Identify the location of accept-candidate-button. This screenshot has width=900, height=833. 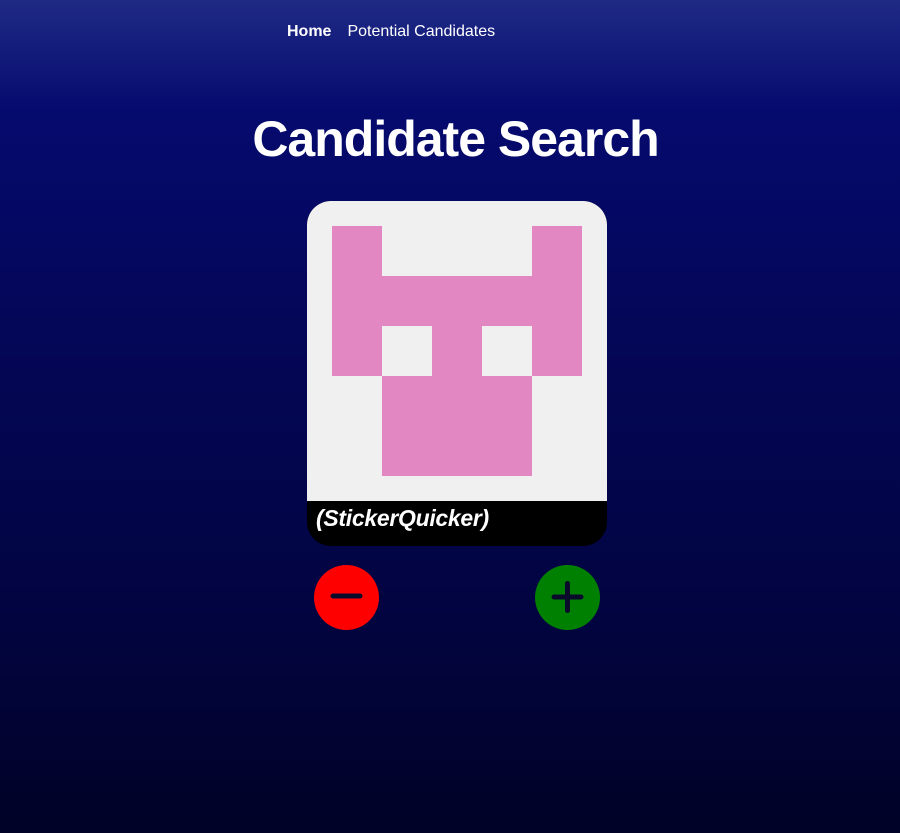
(567, 597).